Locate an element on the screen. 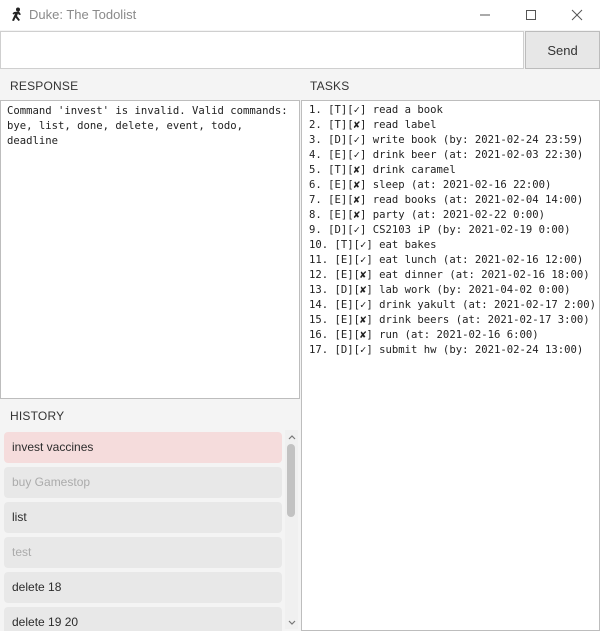 The height and width of the screenshot is (631, 600). send-button: Send is located at coordinates (562, 50).